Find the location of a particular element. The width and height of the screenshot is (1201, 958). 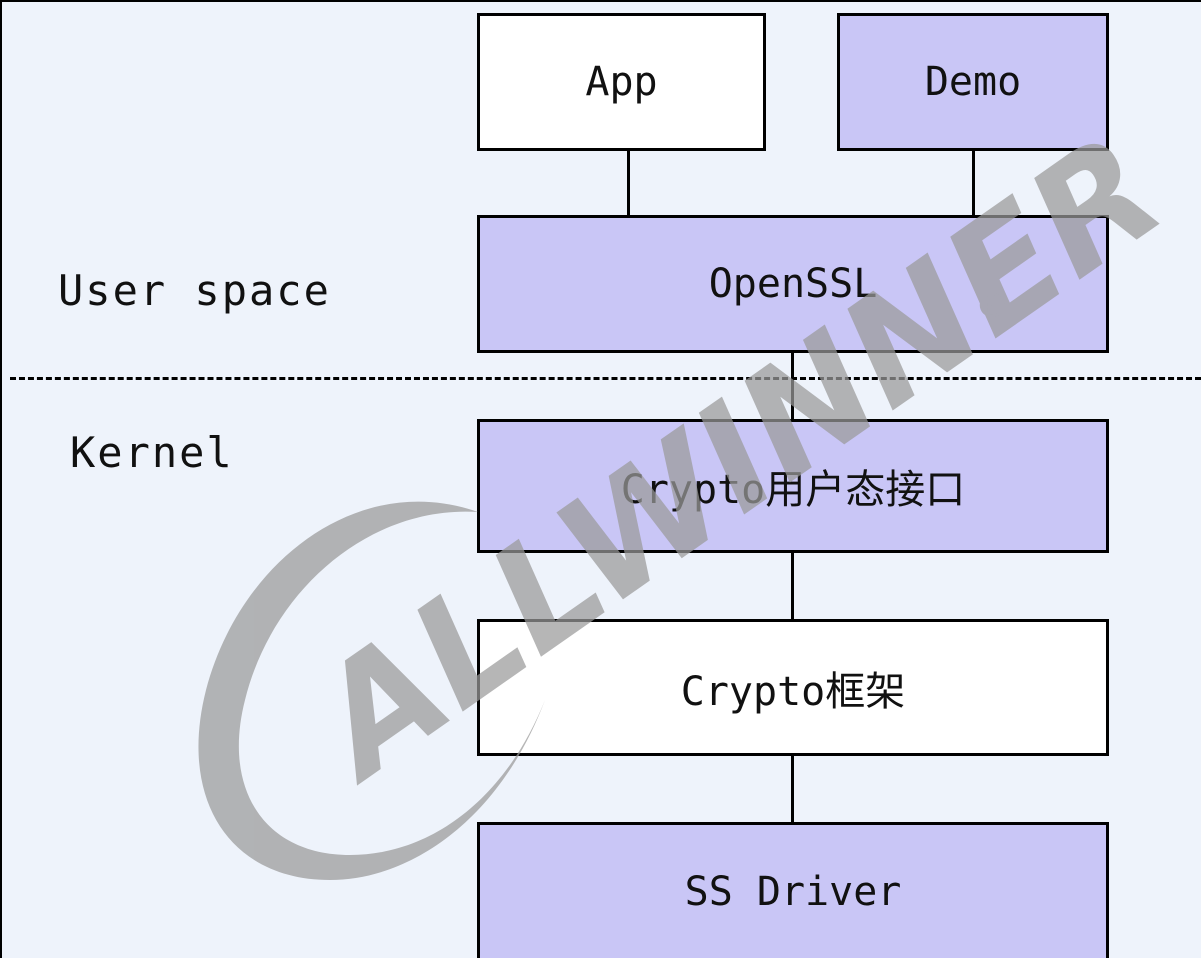

openssl-label: OpenSSL is located at coordinates (793, 284).